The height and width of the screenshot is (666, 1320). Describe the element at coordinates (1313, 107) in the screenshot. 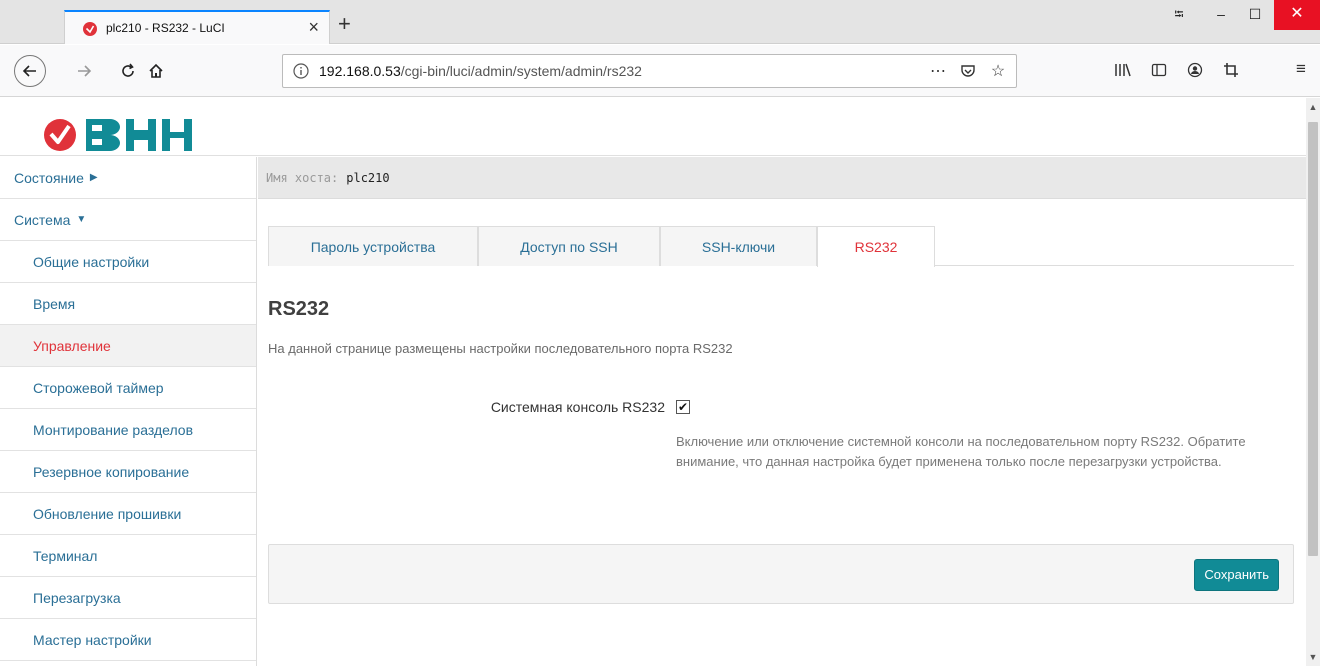

I see `scroll-up-icon: ▲` at that location.